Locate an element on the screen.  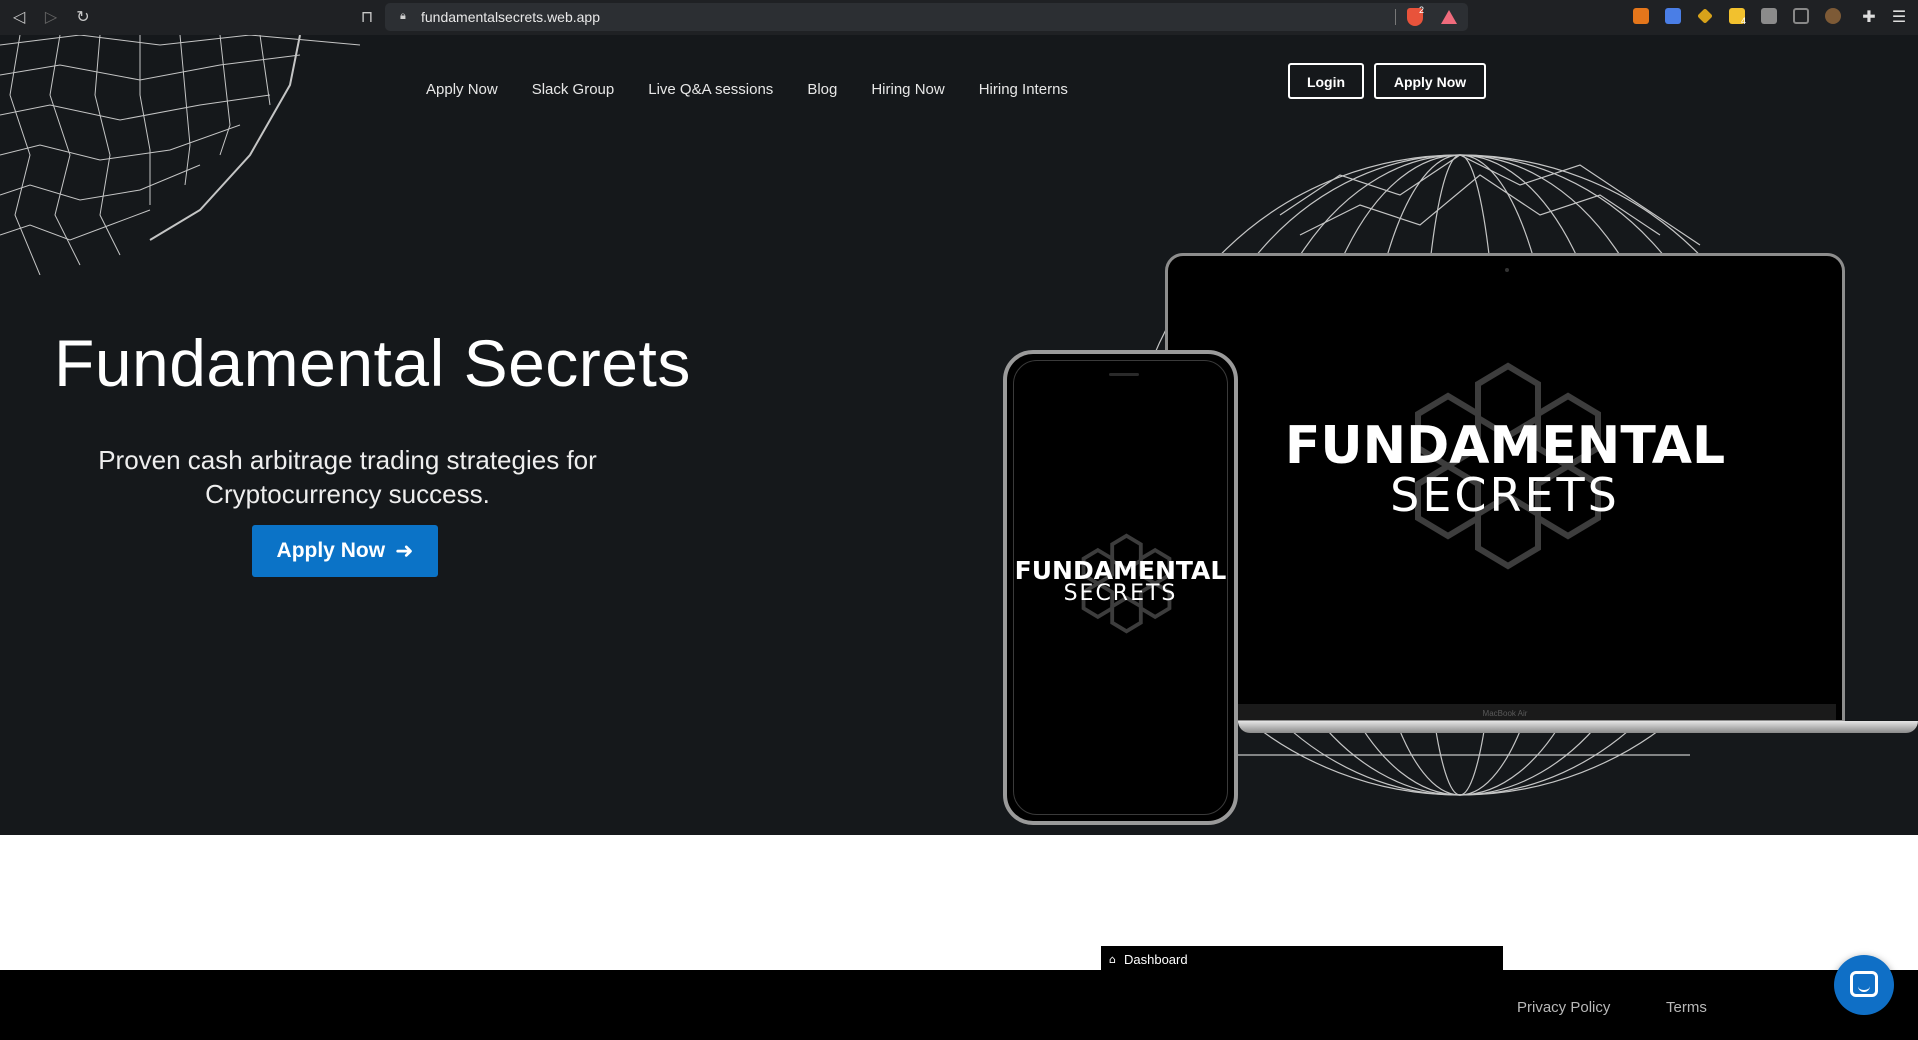
k-icon is located at coordinates (1769, 16).